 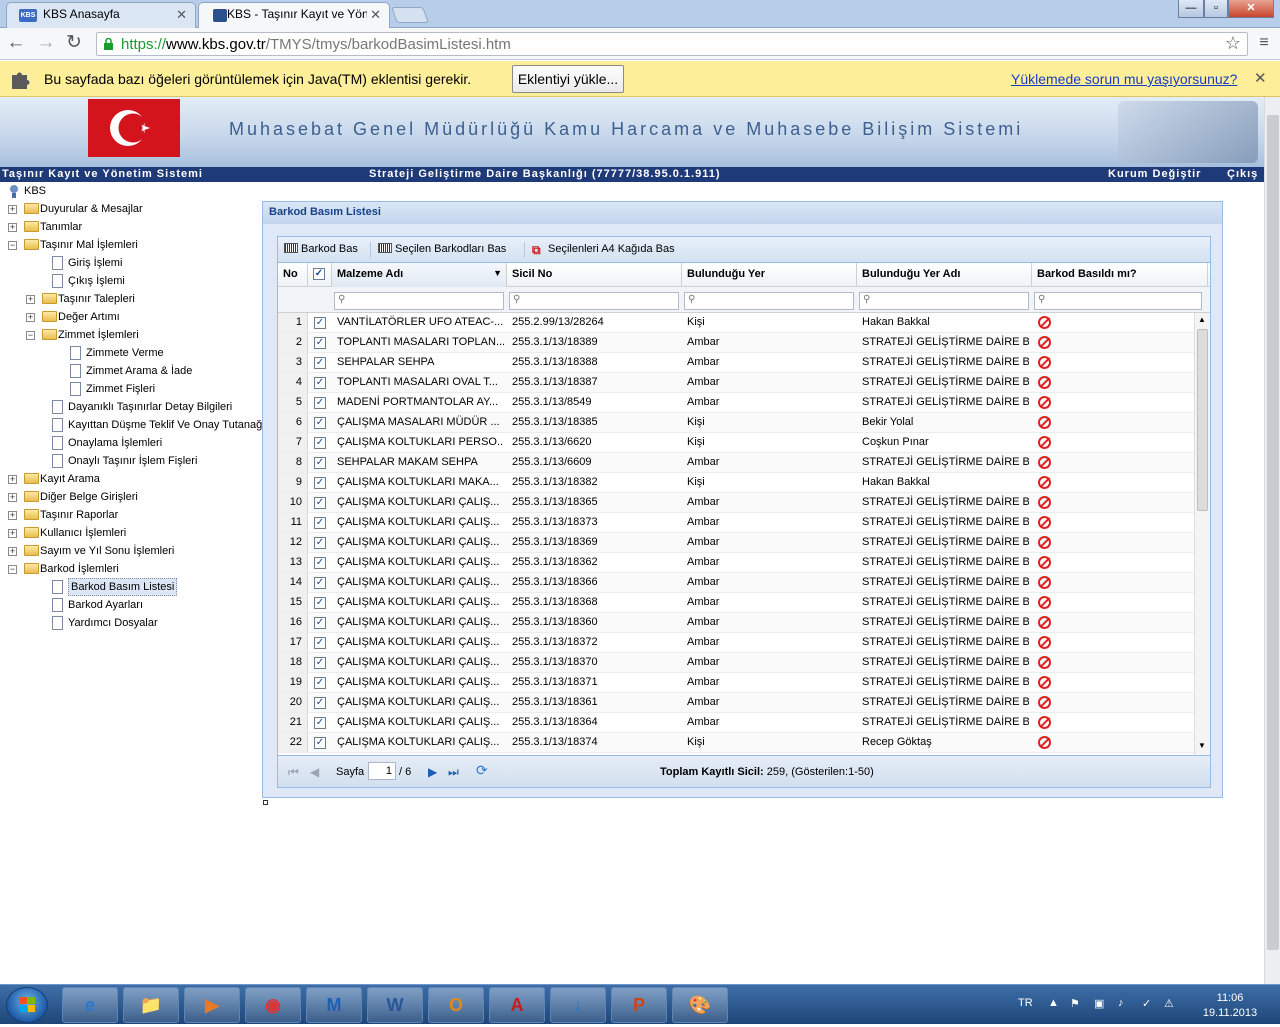 I want to click on volume-icon: ♪, so click(x=1121, y=1003).